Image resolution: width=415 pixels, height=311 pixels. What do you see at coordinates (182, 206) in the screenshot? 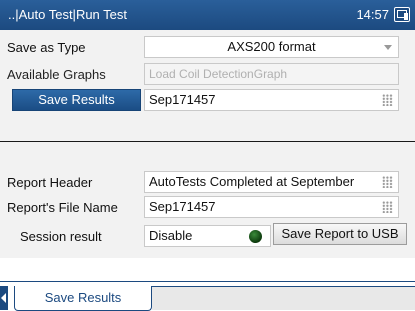
I see `report-file-name-value: Sep171457` at bounding box center [182, 206].